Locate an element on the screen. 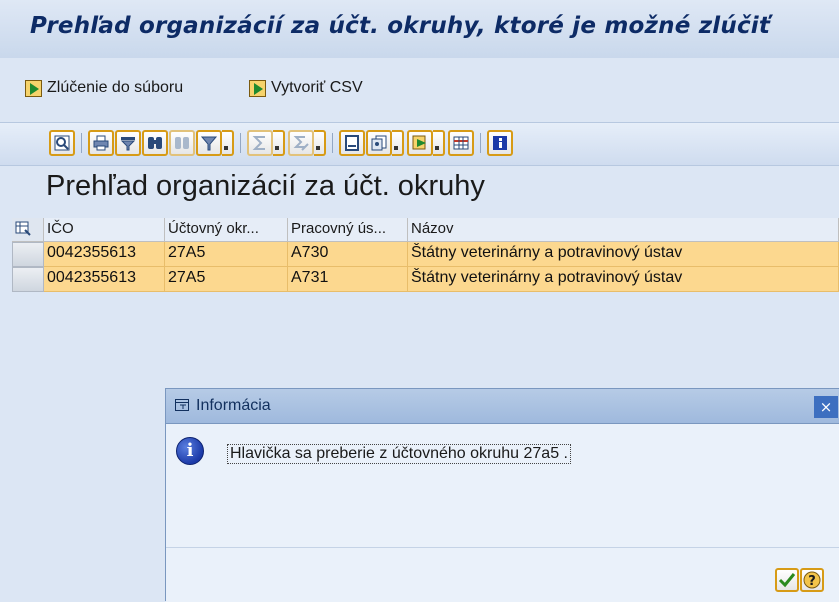 This screenshot has height=602, width=839. print-icon is located at coordinates (101, 143).